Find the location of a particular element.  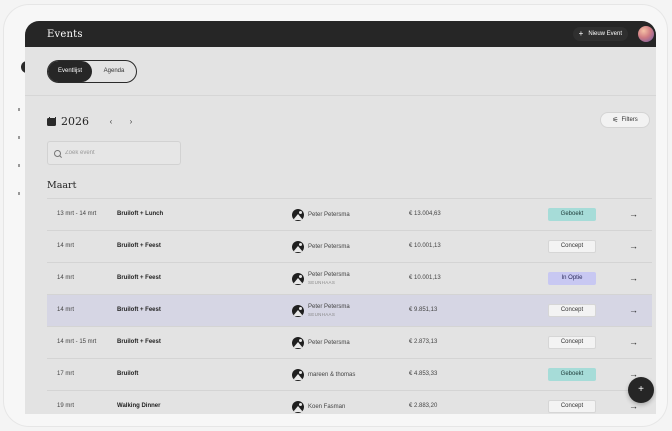

event-amount: € 2.873,13 is located at coordinates (423, 342).